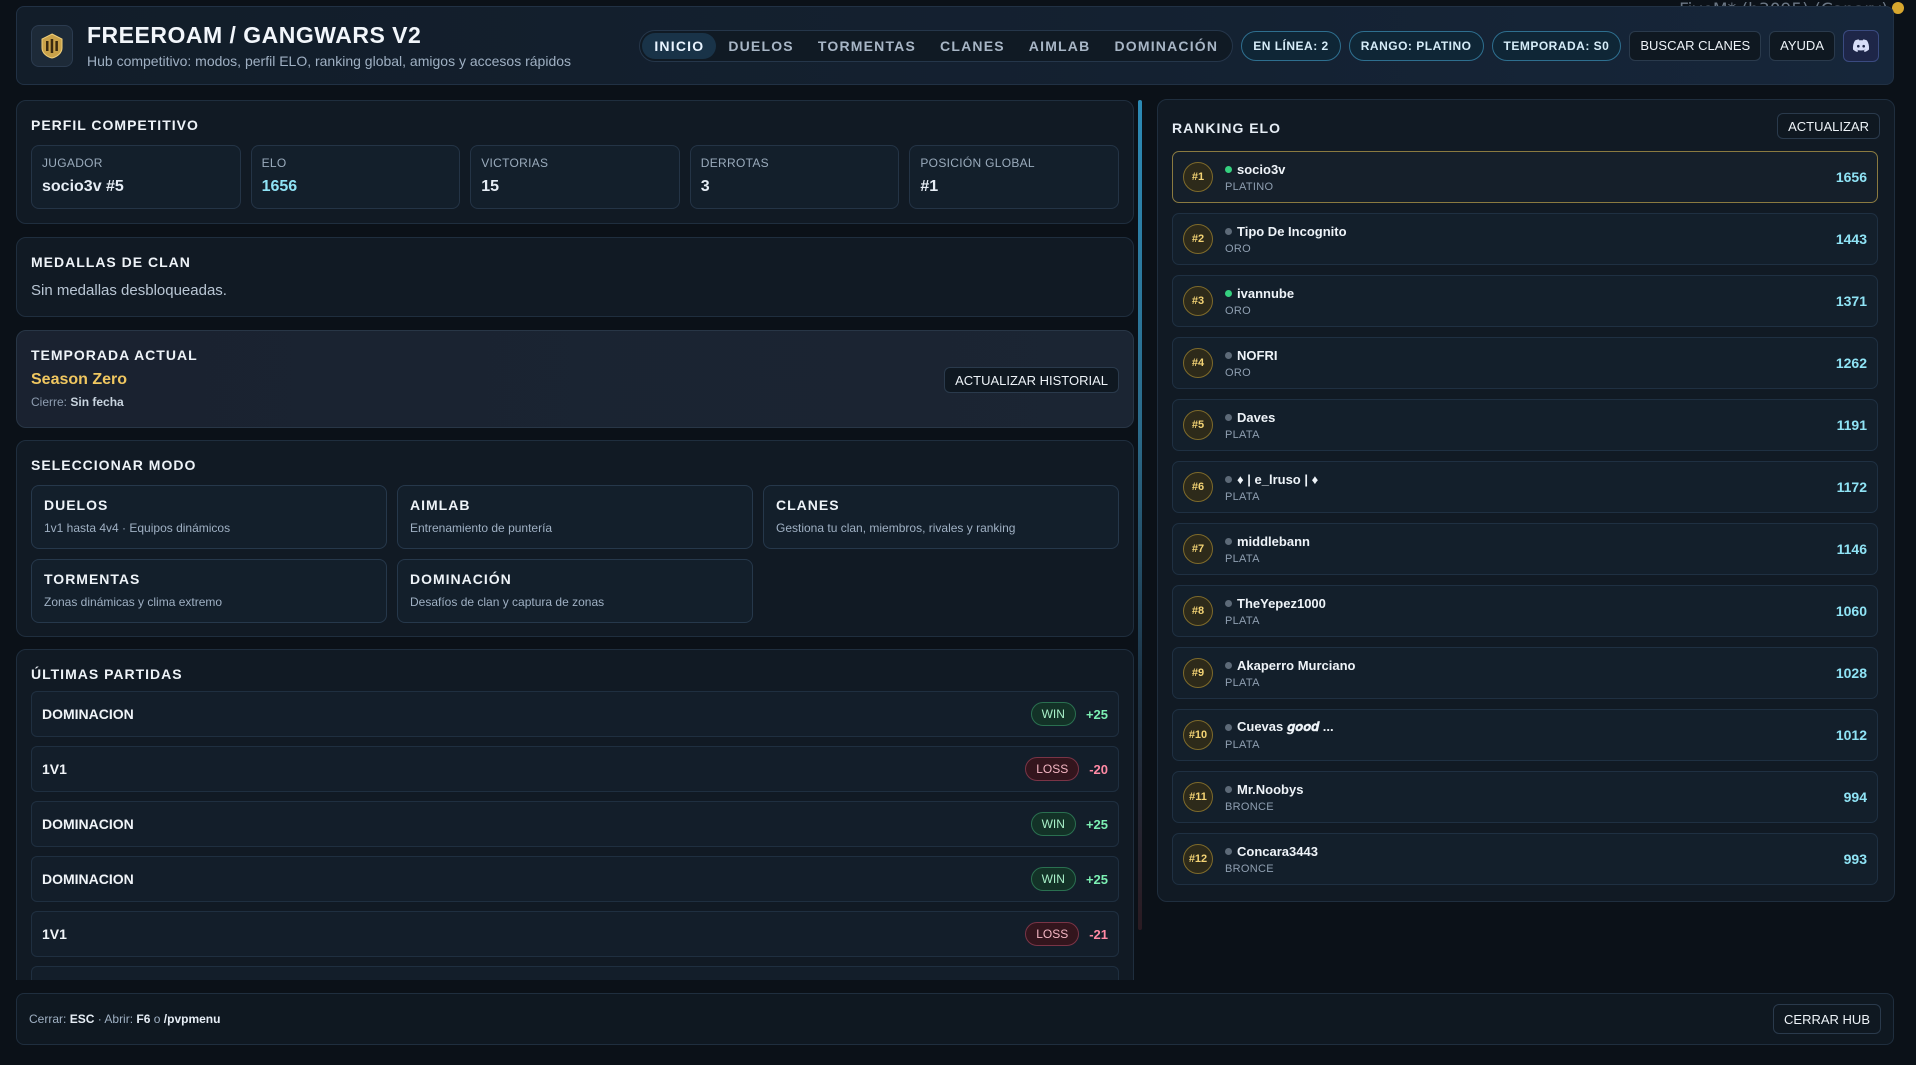 This screenshot has height=1065, width=1916. Describe the element at coordinates (49, 402) in the screenshot. I see `season-close-label: Cierre:` at that location.